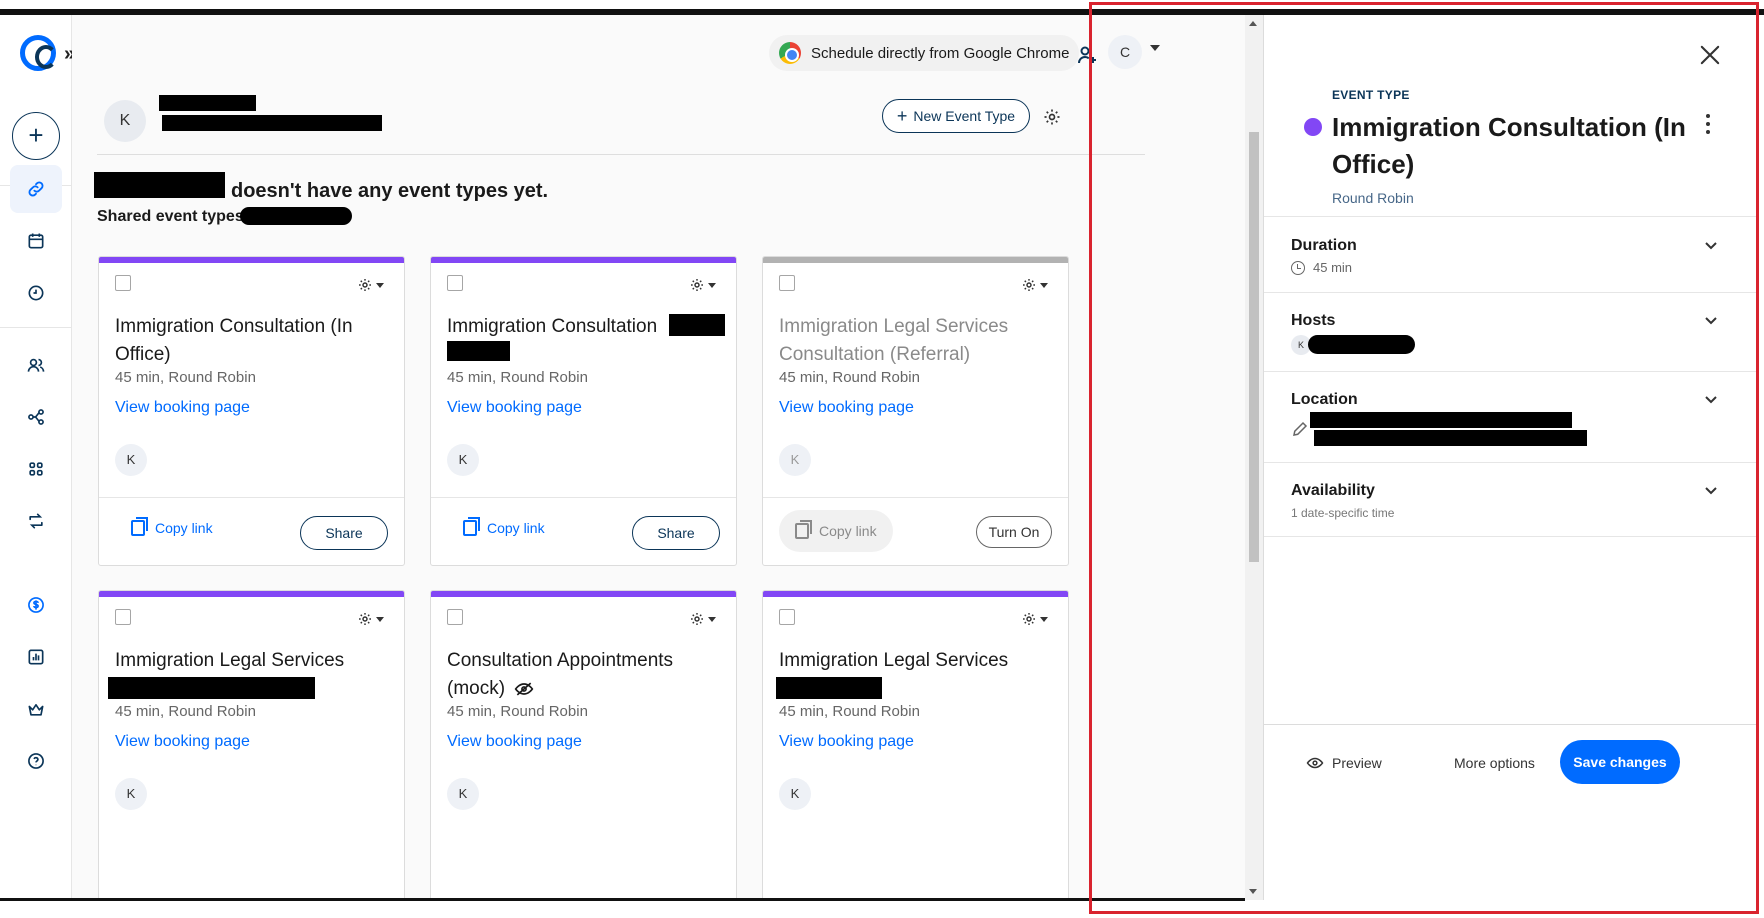 This screenshot has height=918, width=1764. Describe the element at coordinates (36, 761) in the screenshot. I see `nav-help` at that location.